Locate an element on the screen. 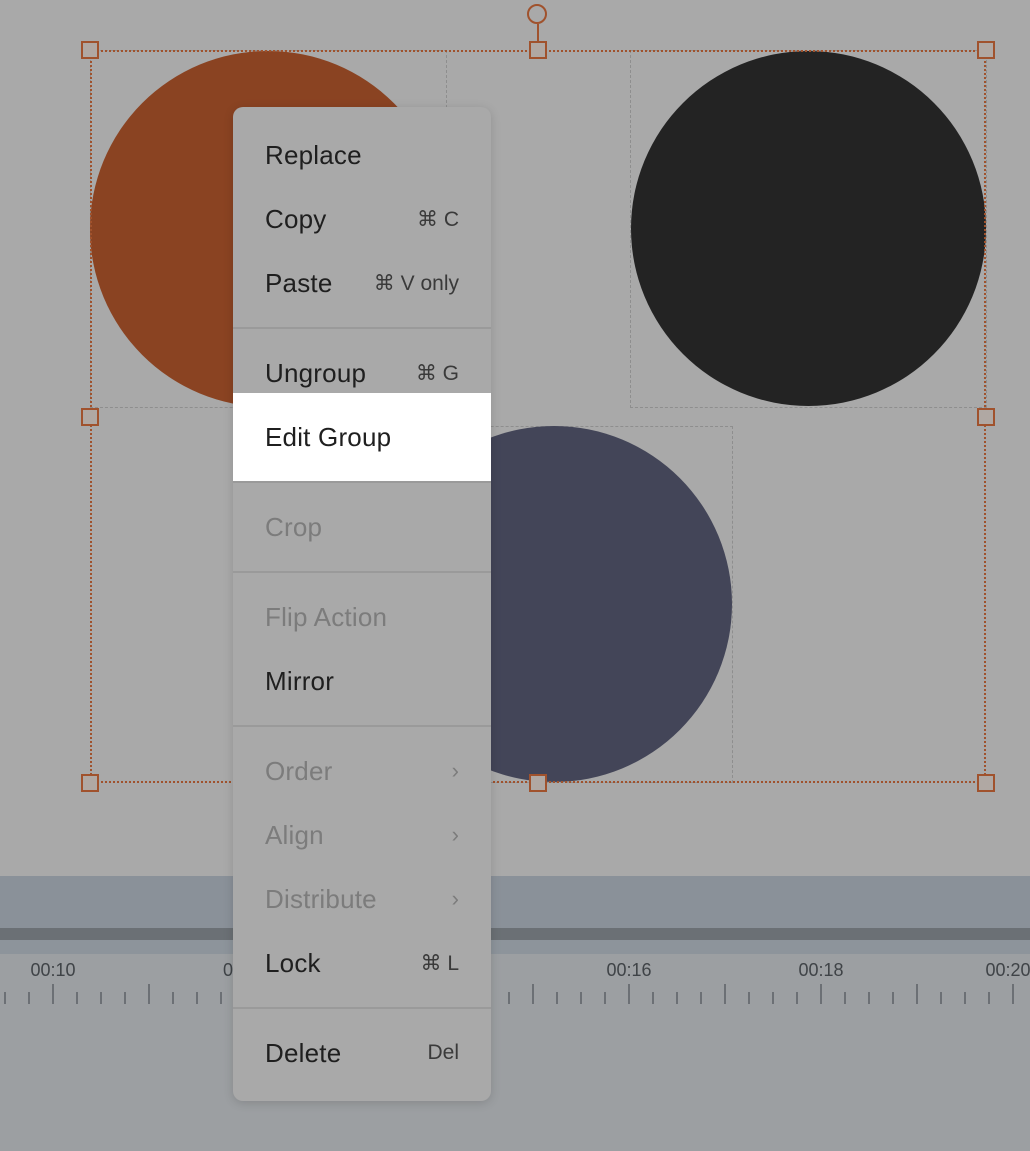  resize-handle-bottom-right is located at coordinates (986, 783).